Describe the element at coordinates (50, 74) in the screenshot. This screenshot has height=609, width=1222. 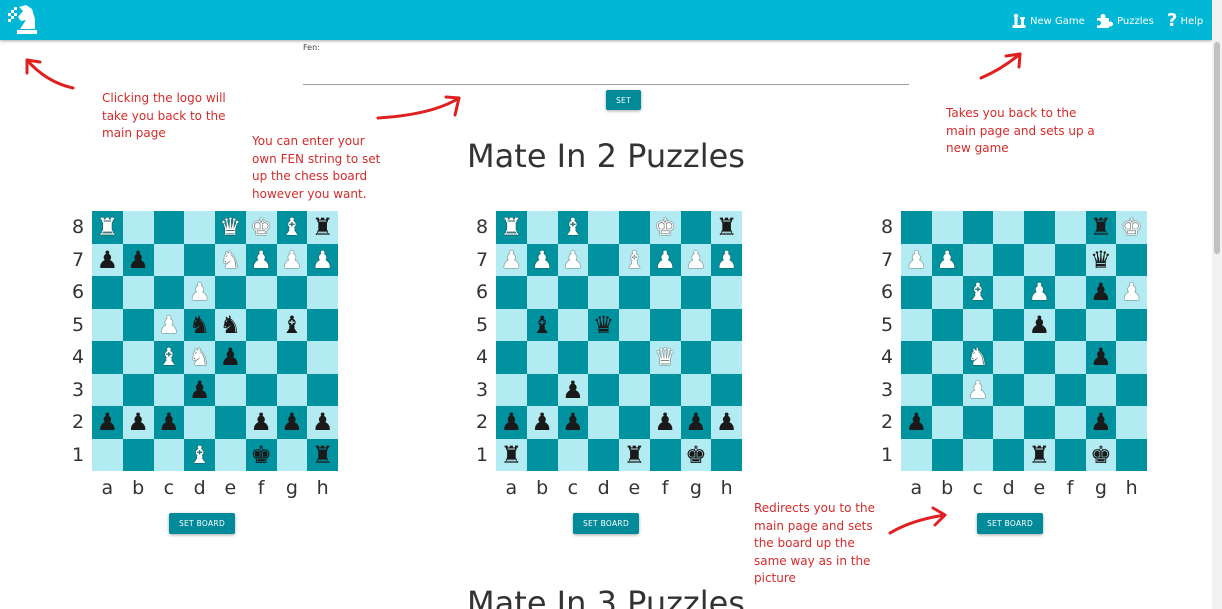
I see `logo-arrow` at that location.